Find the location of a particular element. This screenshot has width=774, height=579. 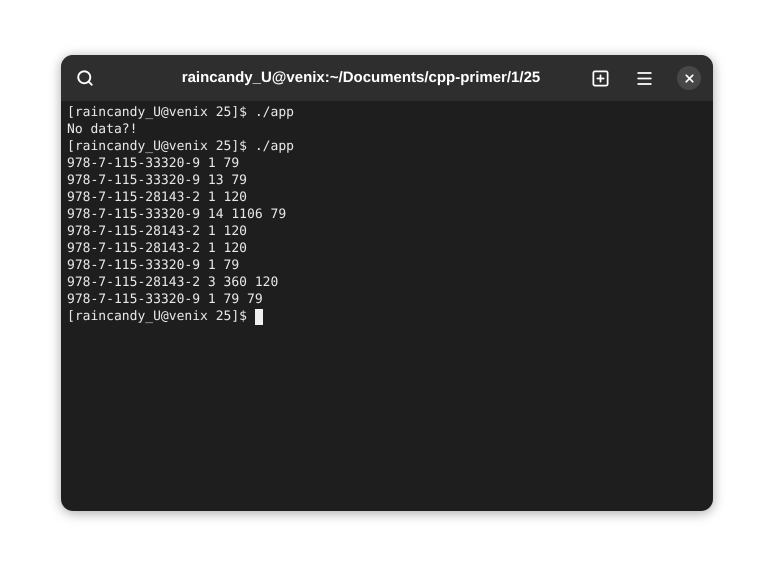

terminal-line: 978-7-115-33320-9 1 79 79 is located at coordinates (165, 299).